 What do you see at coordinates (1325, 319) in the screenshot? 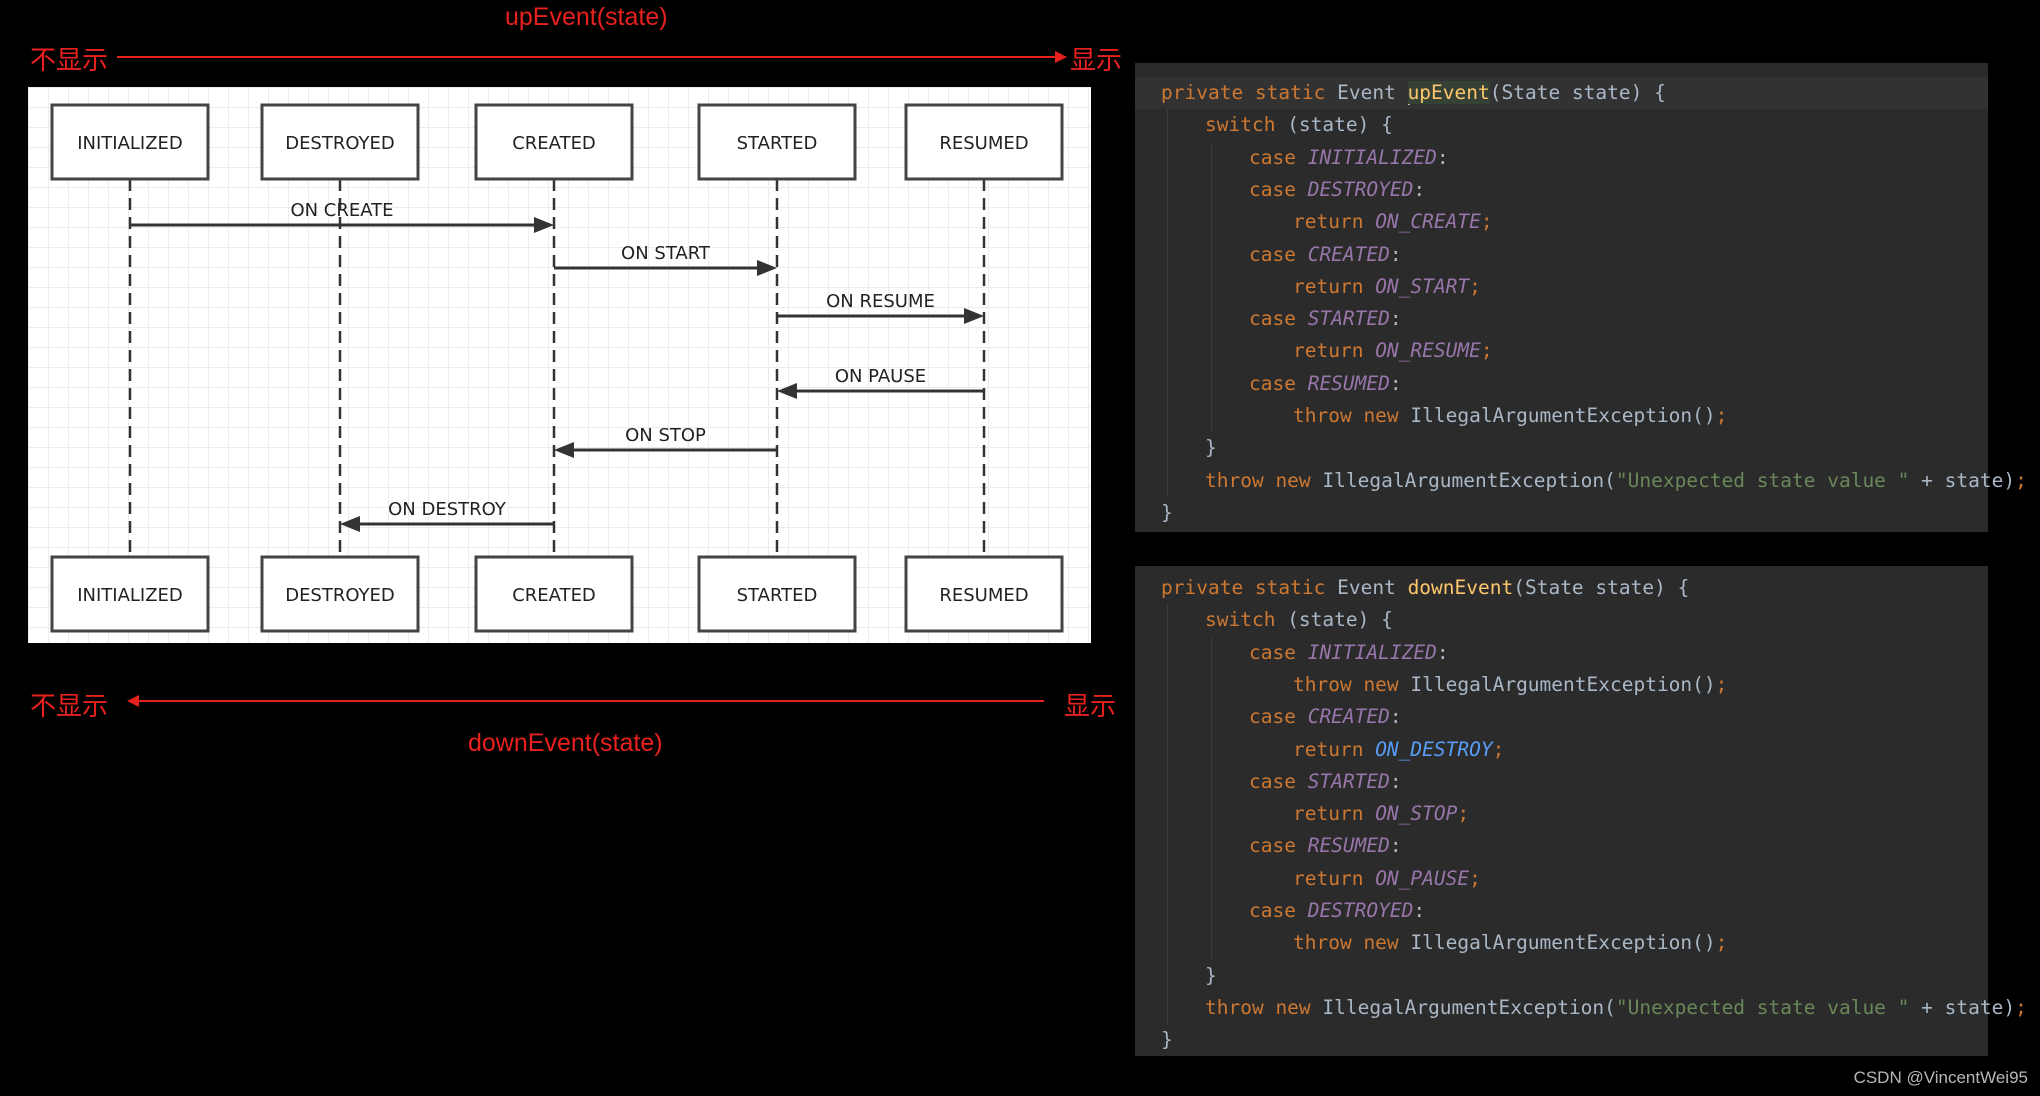
I see `up-event-code-line: case STARTED:` at bounding box center [1325, 319].